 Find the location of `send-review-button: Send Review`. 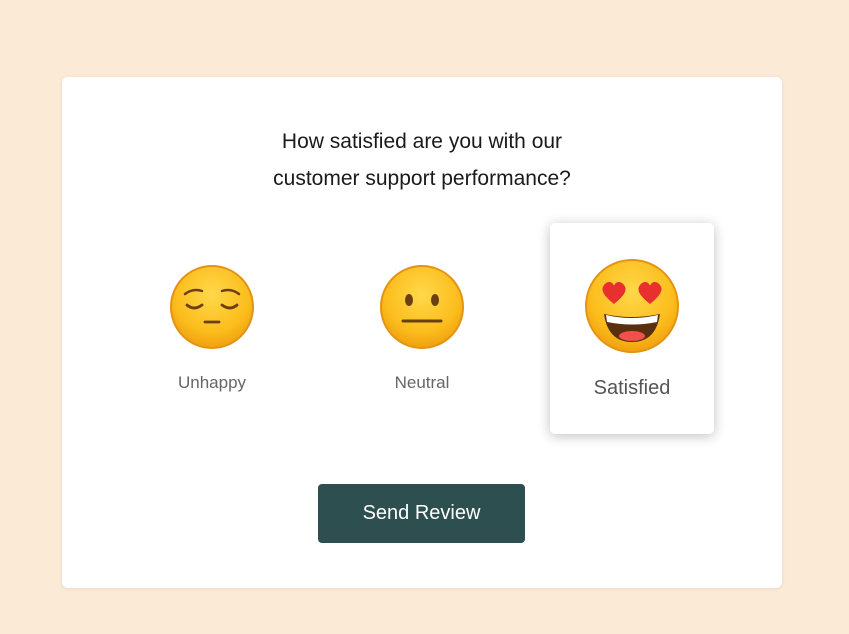

send-review-button: Send Review is located at coordinates (421, 513).